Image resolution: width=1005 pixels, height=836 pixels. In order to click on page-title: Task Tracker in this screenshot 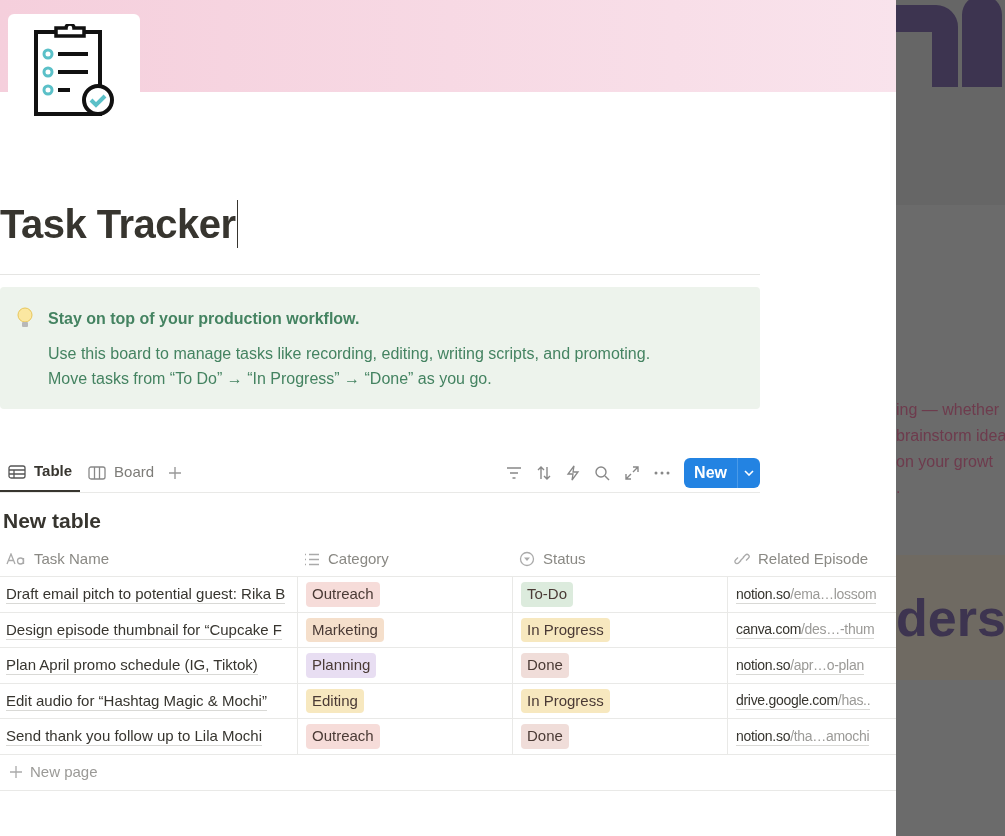, I will do `click(119, 224)`.